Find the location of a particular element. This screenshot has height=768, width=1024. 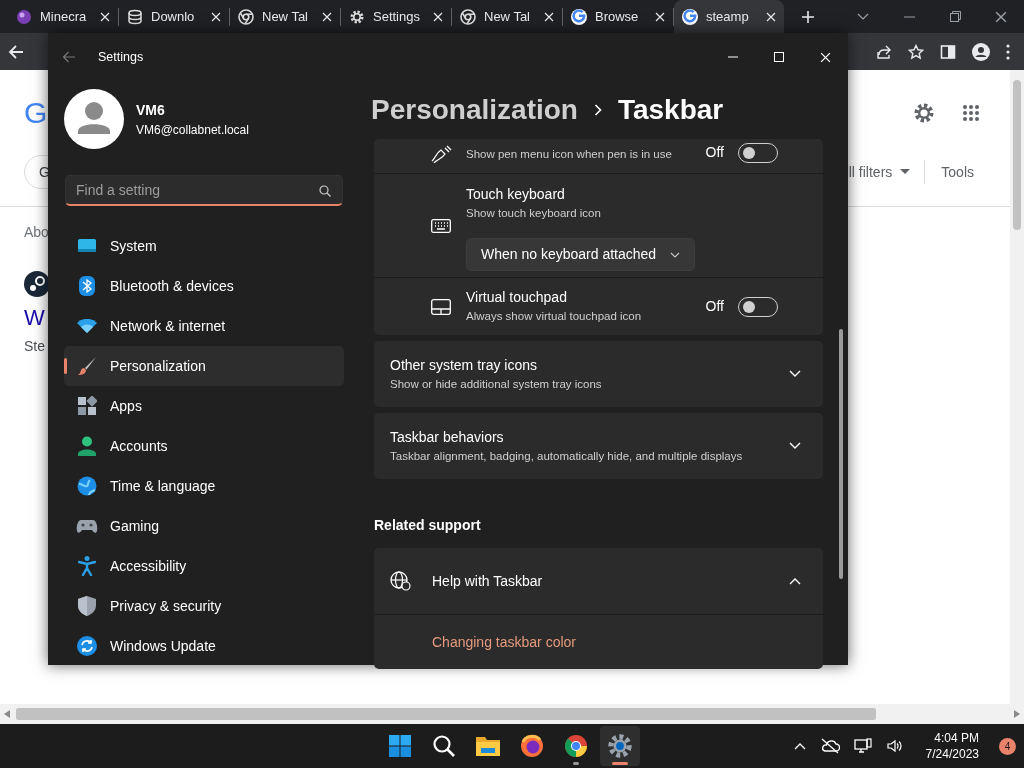

nav-item: Time & language is located at coordinates (204, 486).